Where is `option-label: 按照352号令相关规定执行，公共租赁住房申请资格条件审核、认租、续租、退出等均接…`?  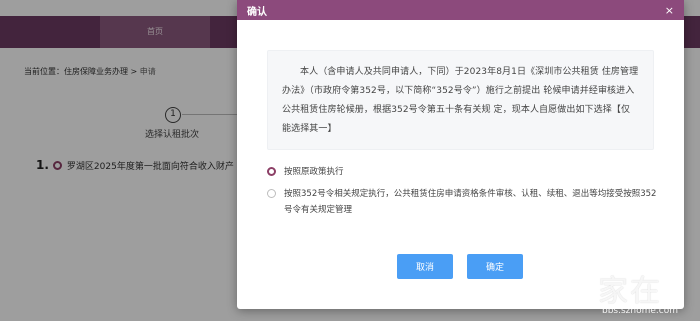
option-label: 按照352号令相关规定执行，公共租赁住房申请资格条件审核、认租、续租、退出等均接… is located at coordinates (470, 202).